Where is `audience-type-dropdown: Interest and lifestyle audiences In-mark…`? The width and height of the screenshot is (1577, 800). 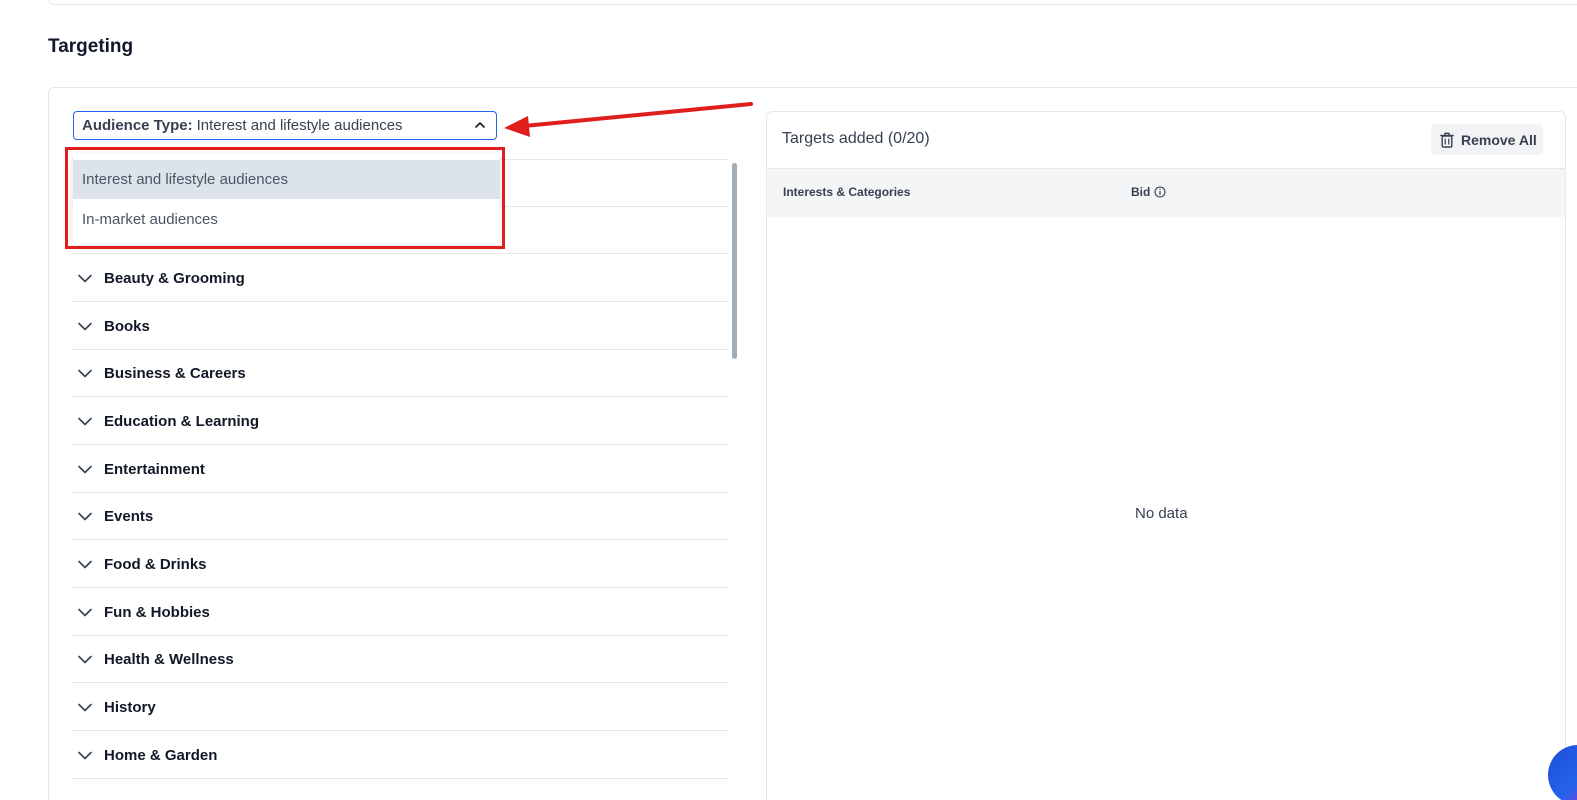
audience-type-dropdown: Interest and lifestyle audiences In-mark… is located at coordinates (286, 199).